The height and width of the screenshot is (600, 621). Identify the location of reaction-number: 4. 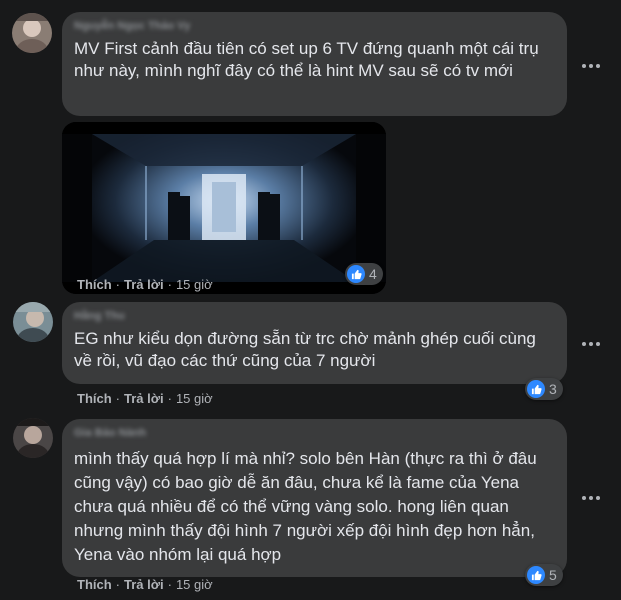
(373, 274).